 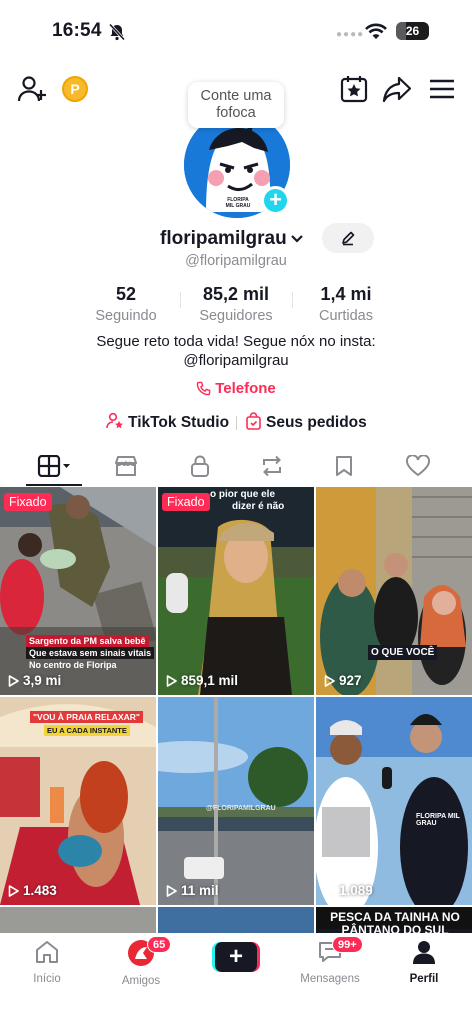 I want to click on chevron-down-icon, so click(x=297, y=239).